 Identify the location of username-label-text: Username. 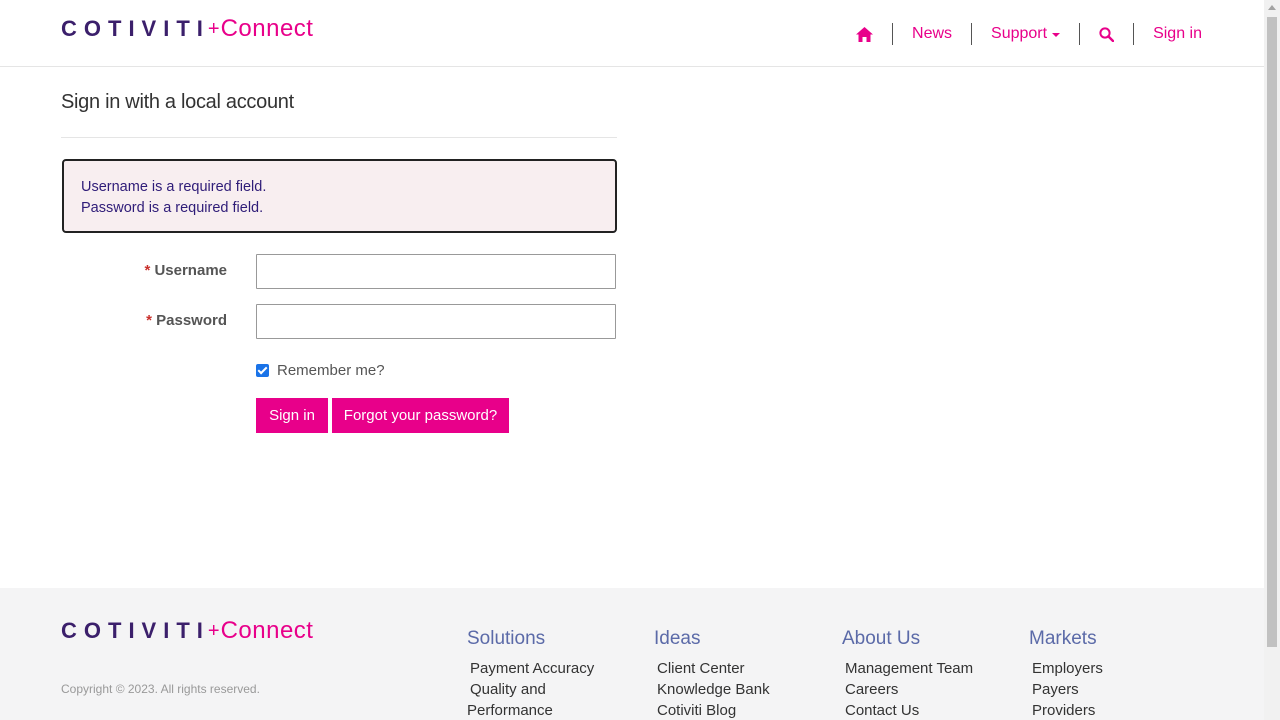
(190, 270).